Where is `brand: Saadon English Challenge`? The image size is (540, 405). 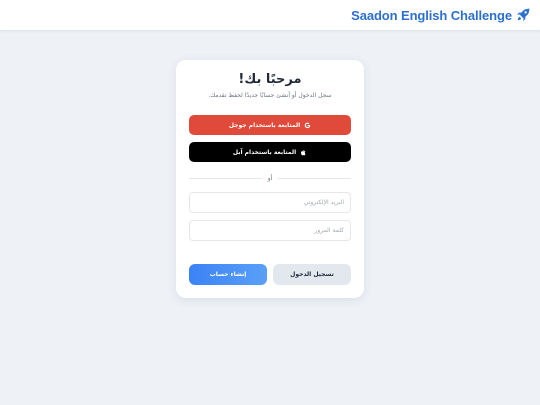 brand: Saadon English Challenge is located at coordinates (440, 15).